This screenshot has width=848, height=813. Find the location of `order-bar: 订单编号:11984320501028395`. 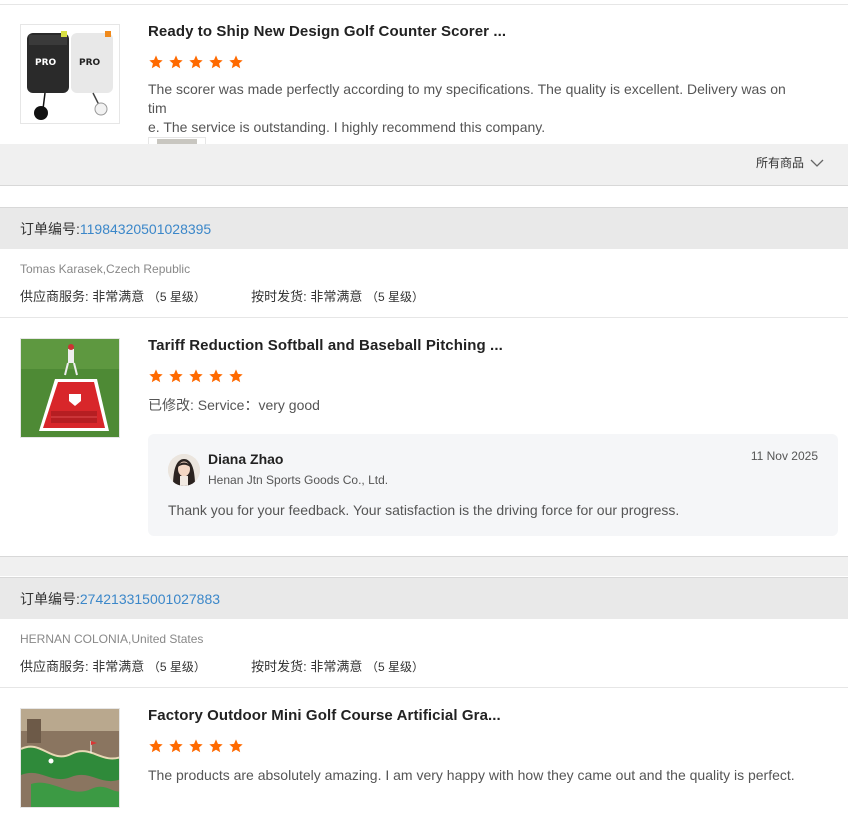

order-bar: 订单编号:11984320501028395 is located at coordinates (424, 228).